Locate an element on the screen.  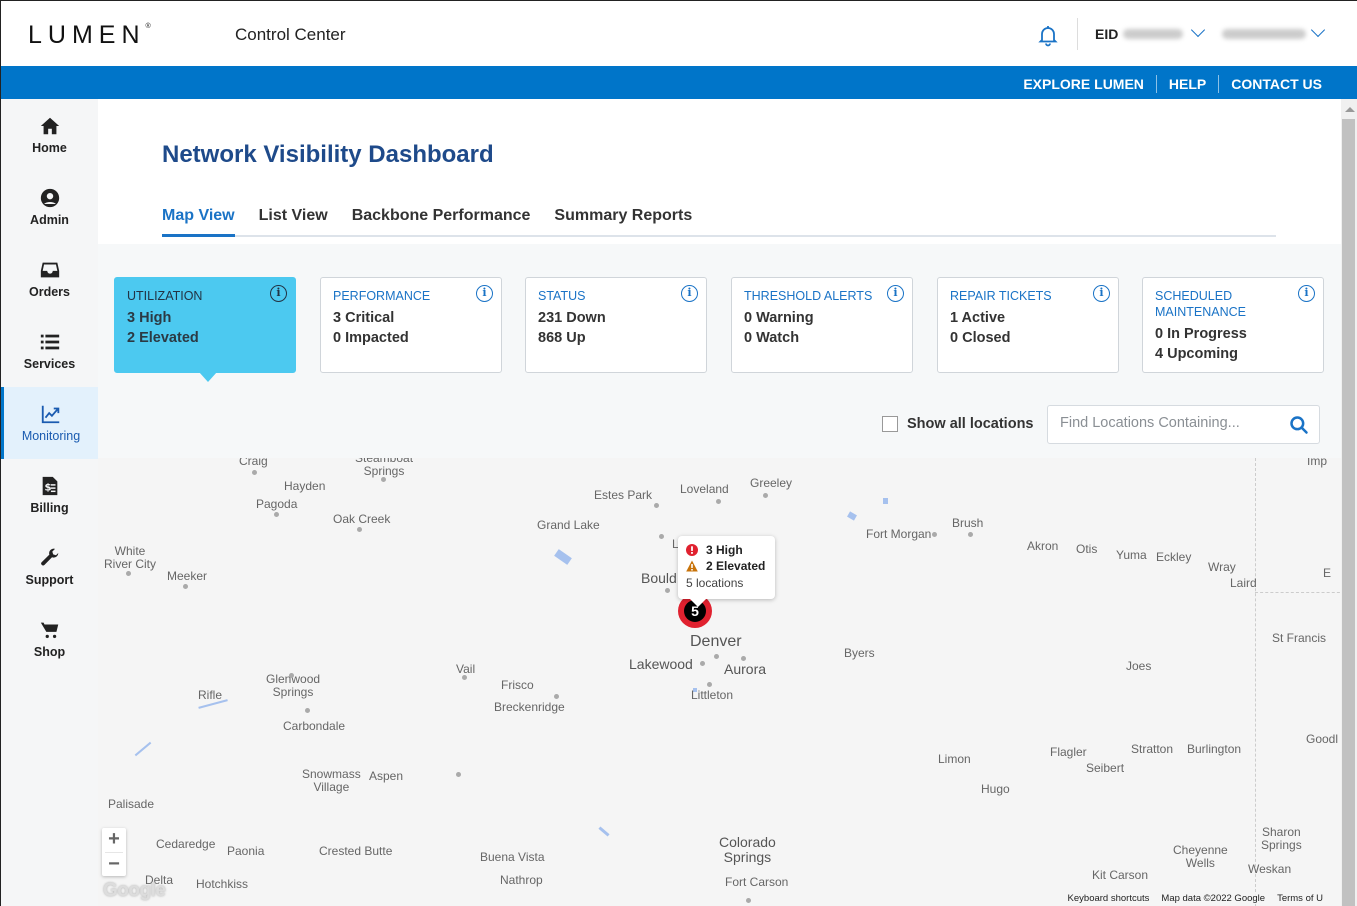
city-label: Palisade is located at coordinates (131, 804).